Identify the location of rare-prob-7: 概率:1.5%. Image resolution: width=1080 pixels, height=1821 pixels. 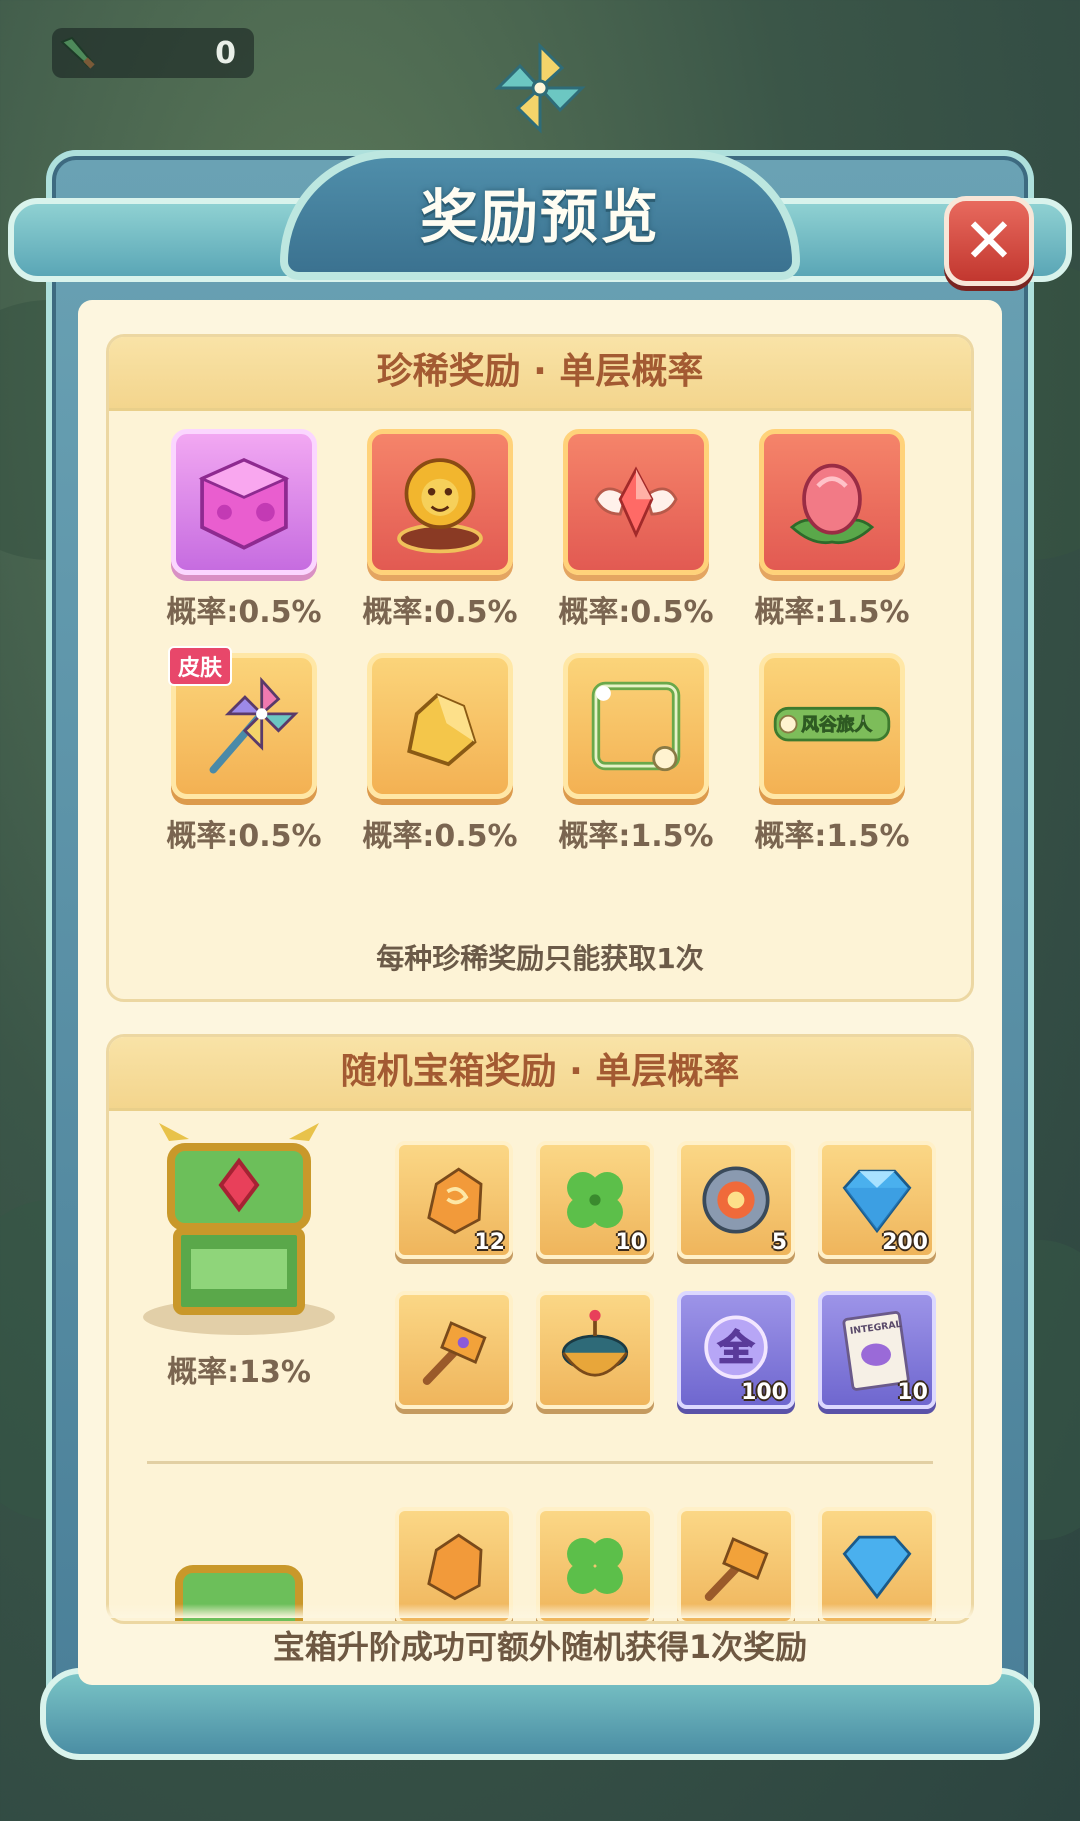
(636, 836).